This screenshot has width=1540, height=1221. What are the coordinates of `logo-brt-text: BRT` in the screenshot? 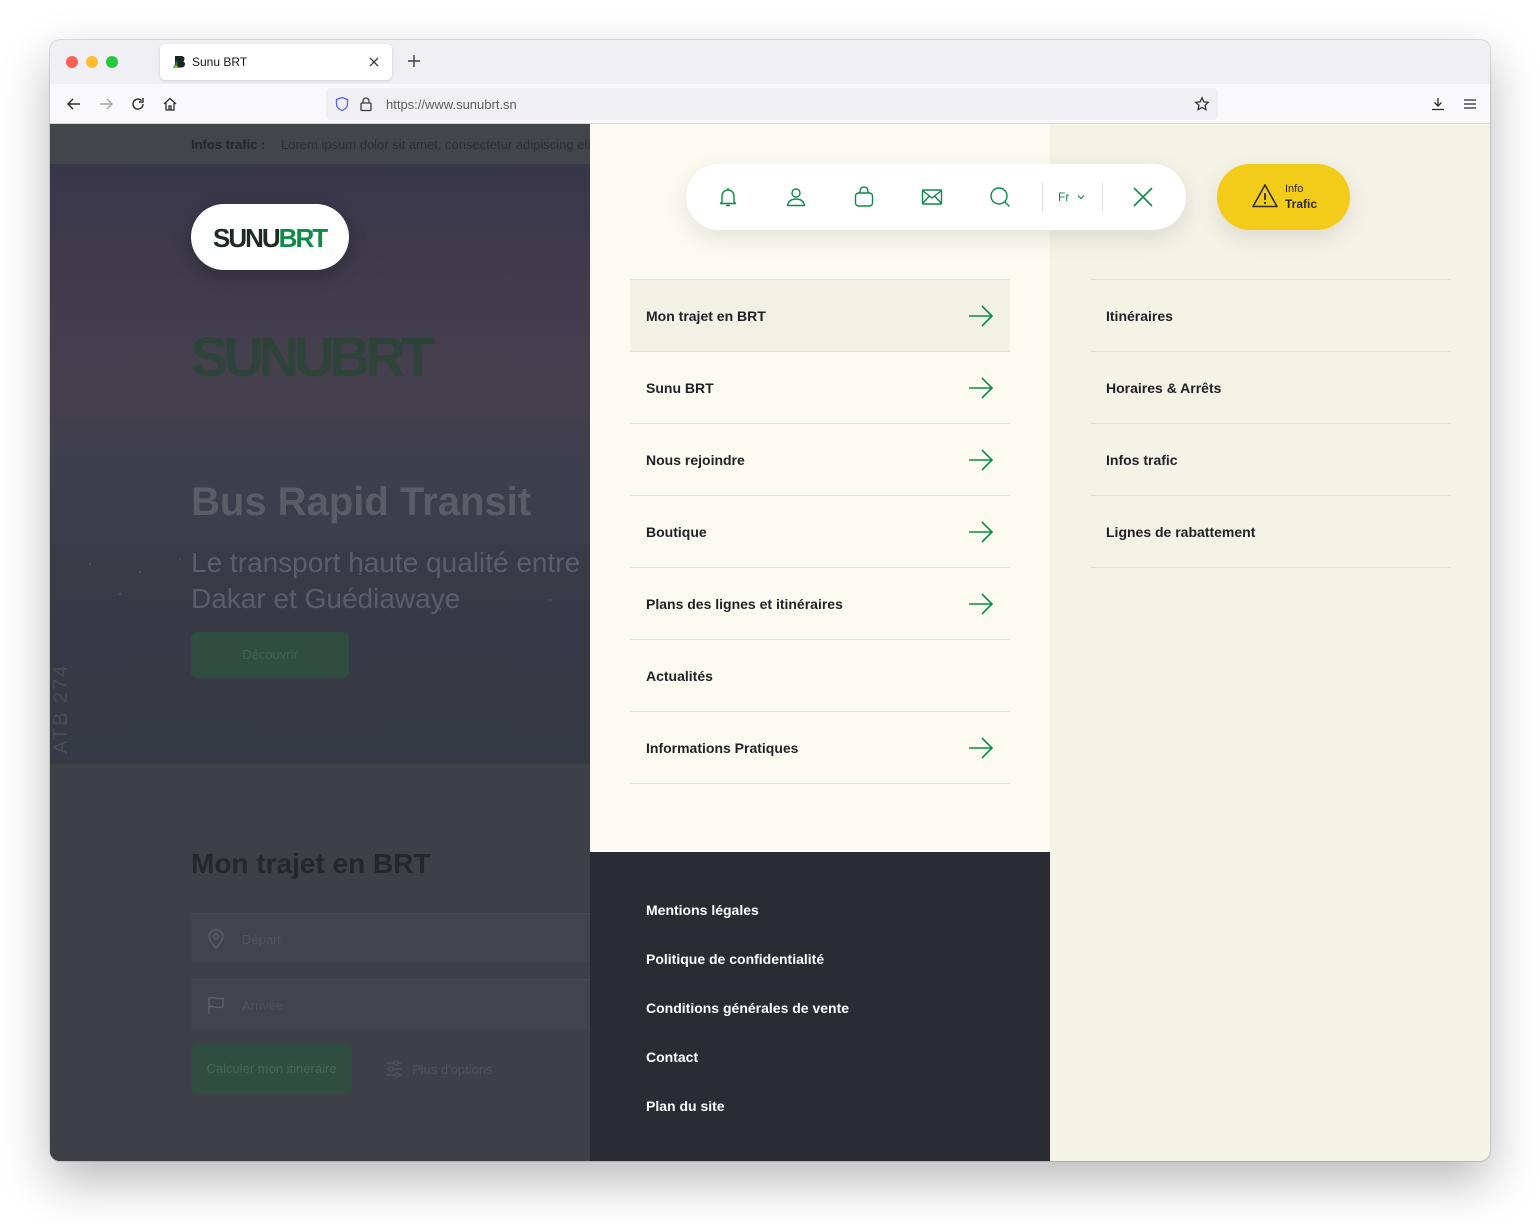 It's located at (303, 238).